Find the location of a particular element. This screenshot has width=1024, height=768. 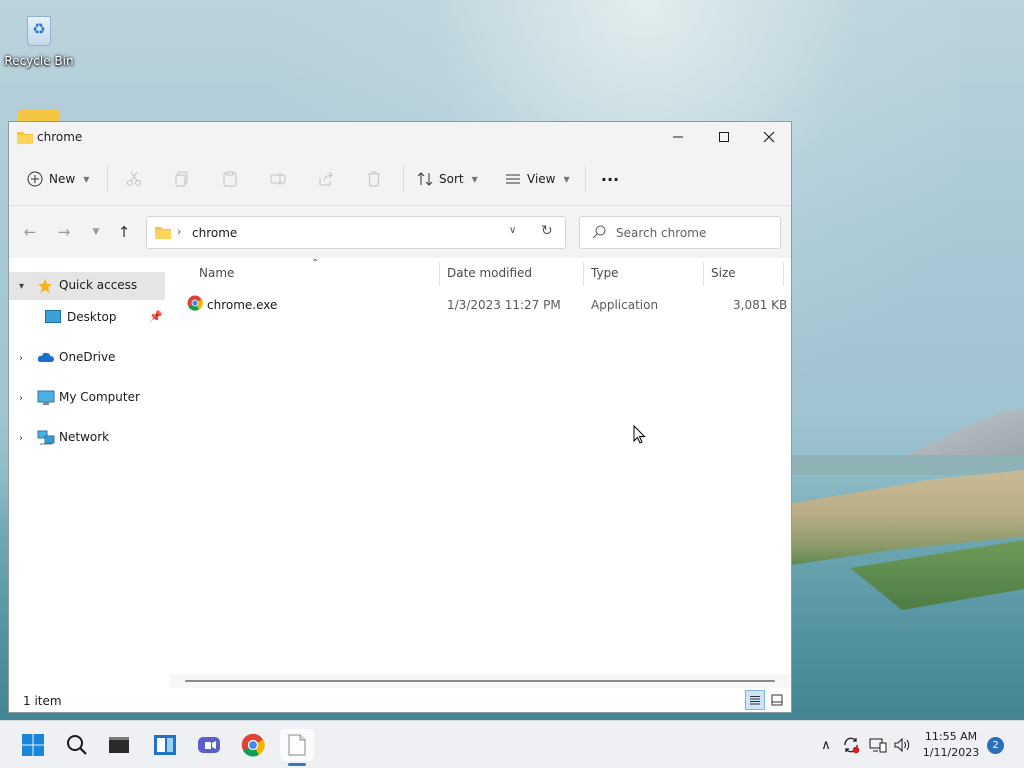

taskbar-teams-button is located at coordinates (209, 745).